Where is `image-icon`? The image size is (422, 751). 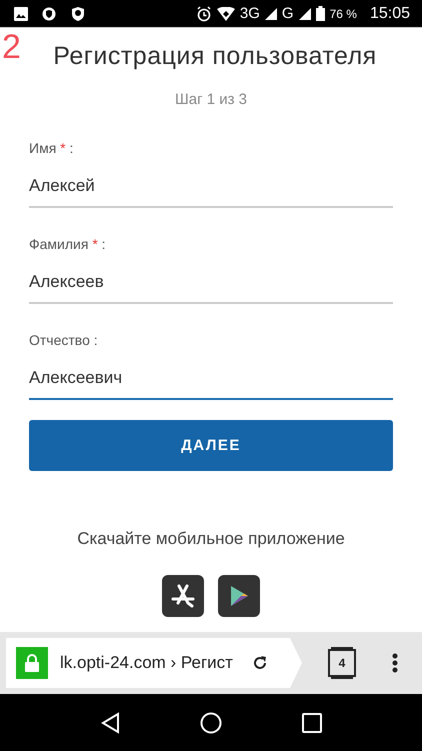 image-icon is located at coordinates (21, 13).